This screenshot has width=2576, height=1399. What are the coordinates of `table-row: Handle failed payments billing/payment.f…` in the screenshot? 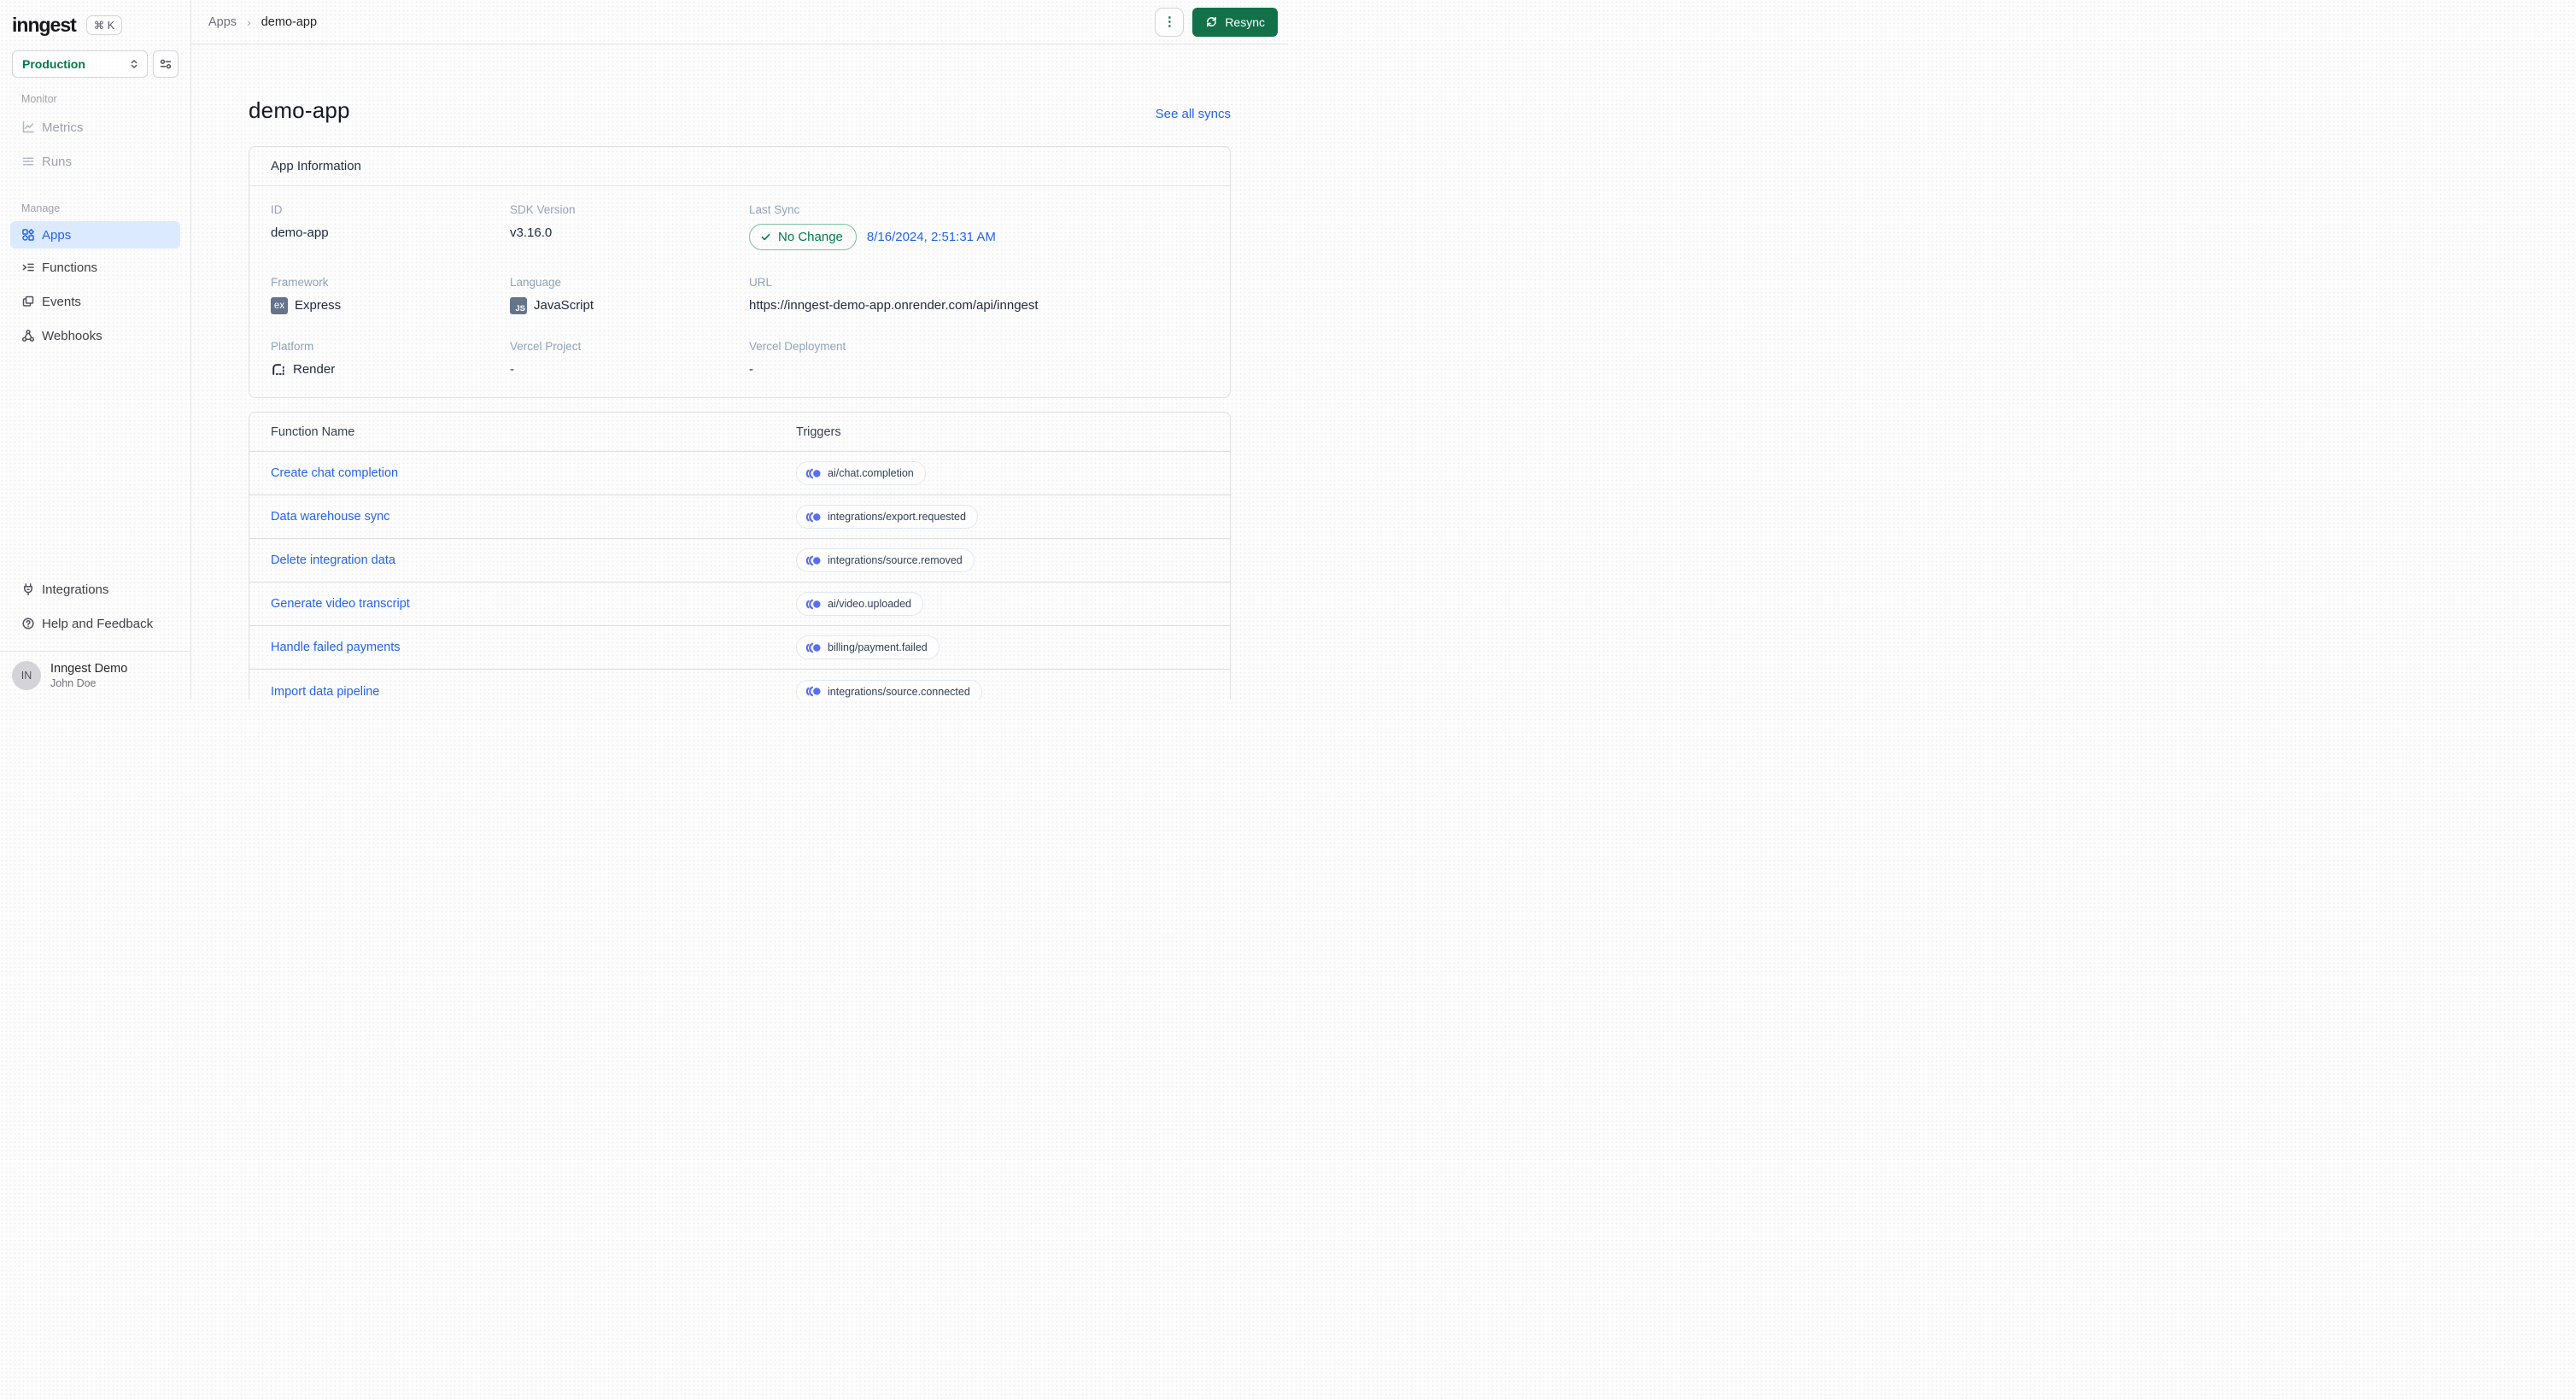 It's located at (739, 648).